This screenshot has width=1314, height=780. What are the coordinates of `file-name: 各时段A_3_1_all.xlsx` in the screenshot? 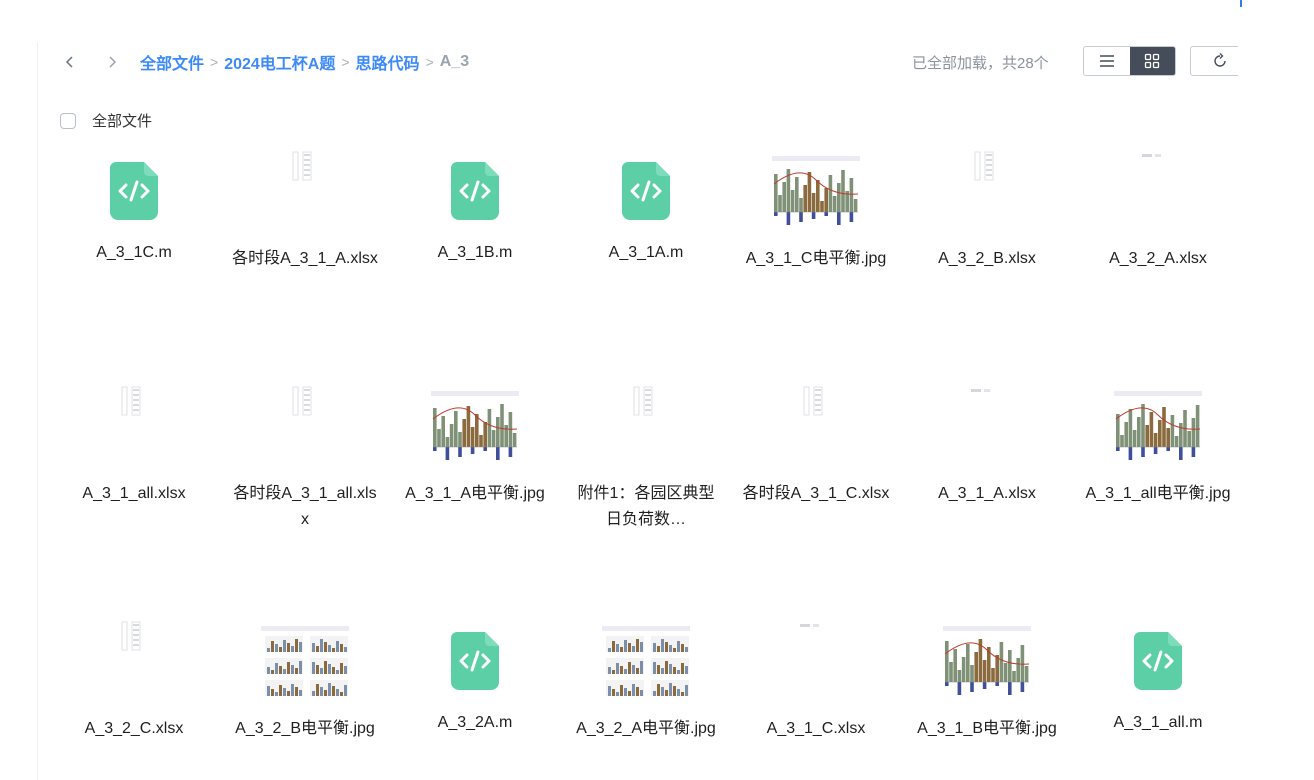 It's located at (305, 506).